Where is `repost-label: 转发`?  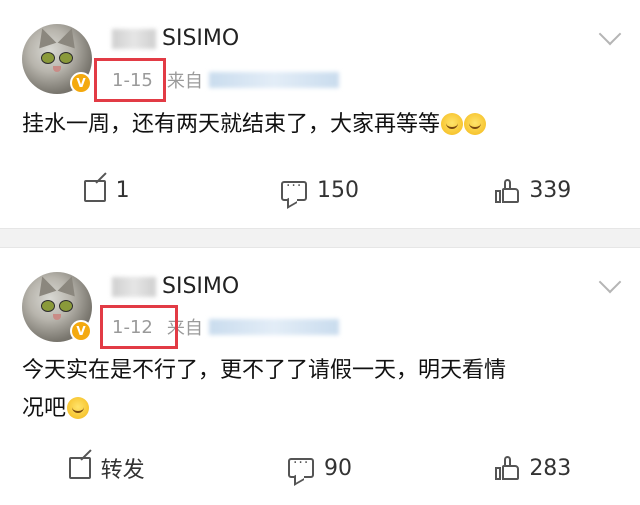
repost-label: 转发 is located at coordinates (122, 470).